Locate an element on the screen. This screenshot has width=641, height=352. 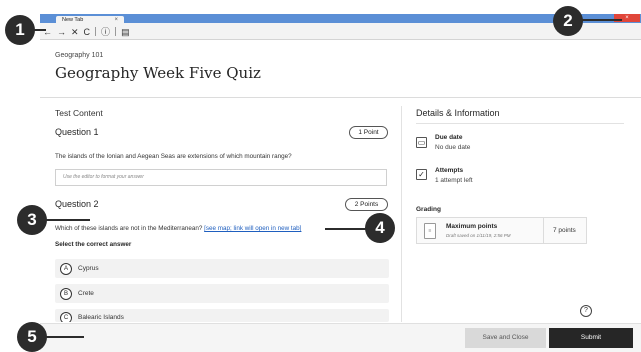
help-icon: ? is located at coordinates (586, 311).